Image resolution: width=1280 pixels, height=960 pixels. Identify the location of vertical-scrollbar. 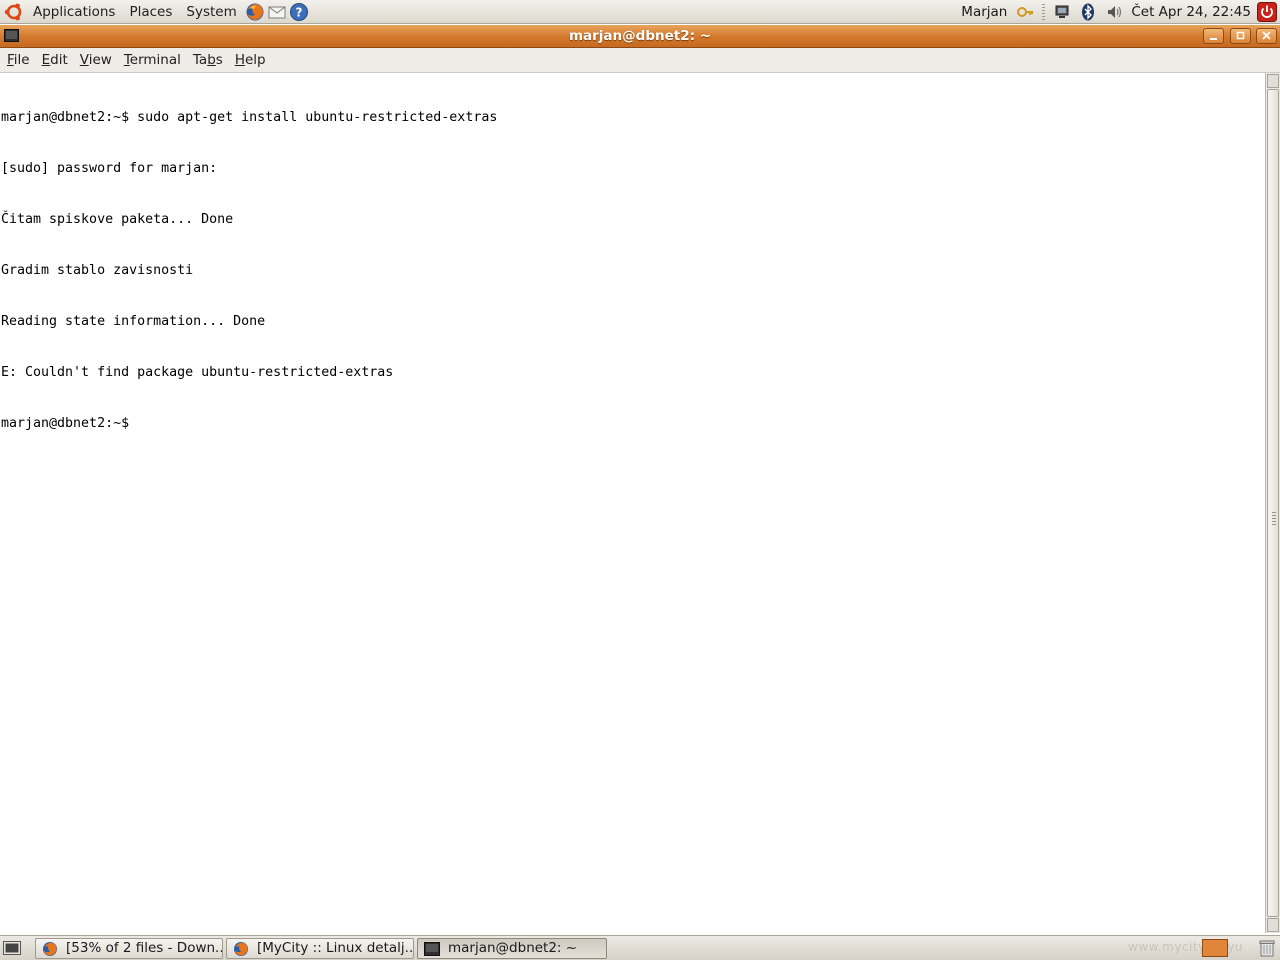
(1272, 503).